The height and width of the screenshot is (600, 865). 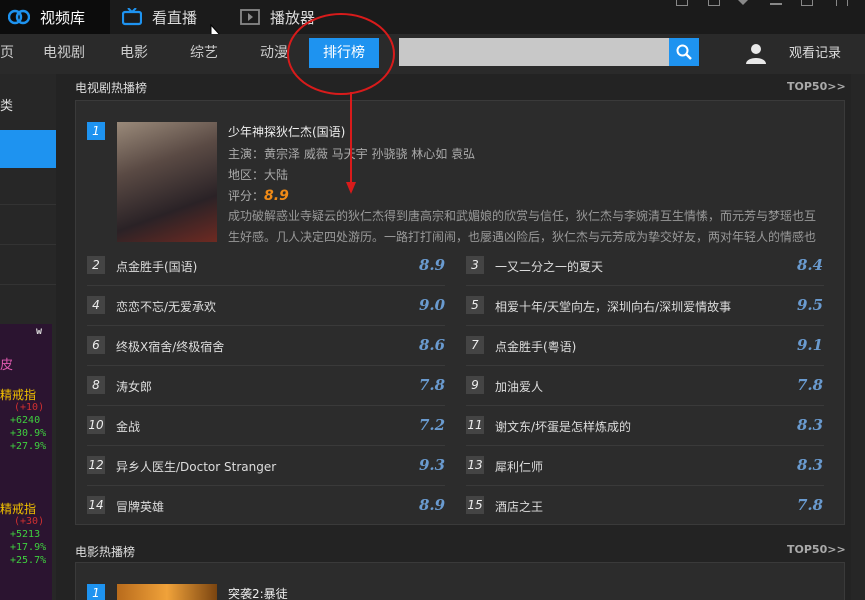 I want to click on nav-item-anime: 动漫, so click(x=274, y=54).